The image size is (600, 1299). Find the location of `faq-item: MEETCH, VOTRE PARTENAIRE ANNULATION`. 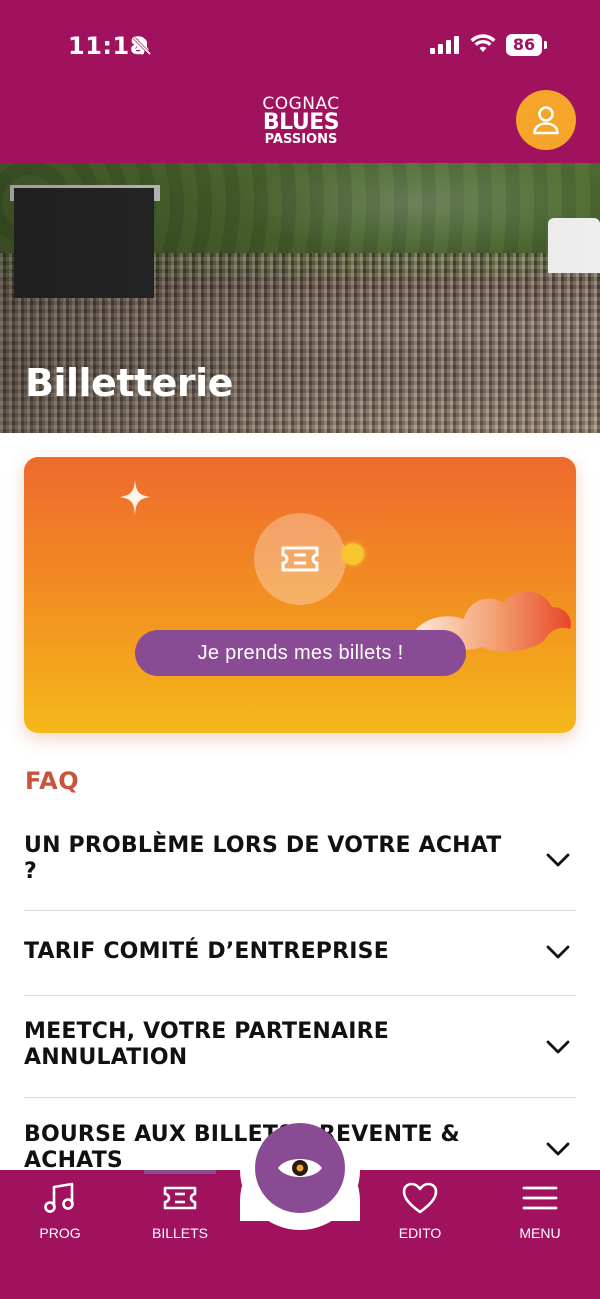

faq-item: MEETCH, VOTRE PARTENAIRE ANNULATION is located at coordinates (300, 1047).